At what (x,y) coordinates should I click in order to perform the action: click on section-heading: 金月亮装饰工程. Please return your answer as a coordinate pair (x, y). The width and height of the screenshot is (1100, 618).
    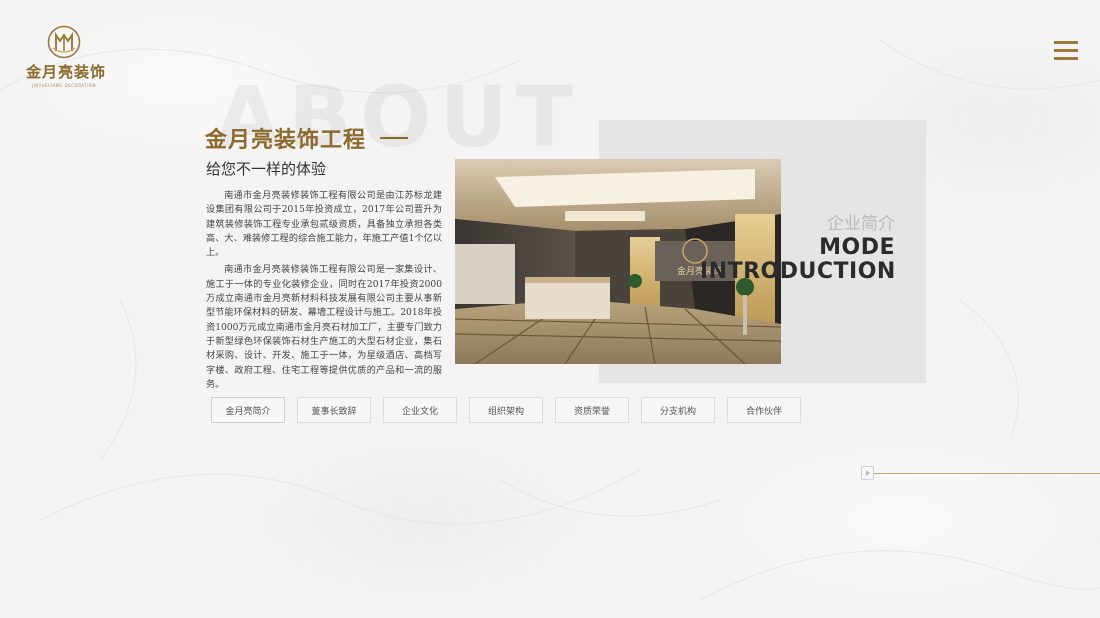
    Looking at the image, I should click on (307, 138).